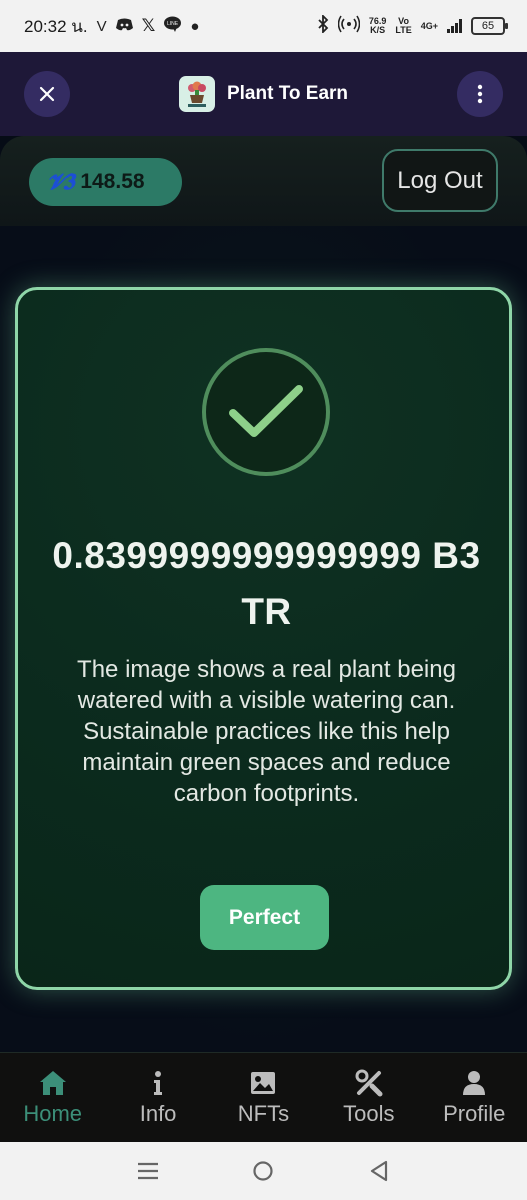 The height and width of the screenshot is (1200, 527). What do you see at coordinates (349, 26) in the screenshot?
I see `hotspot-icon` at bounding box center [349, 26].